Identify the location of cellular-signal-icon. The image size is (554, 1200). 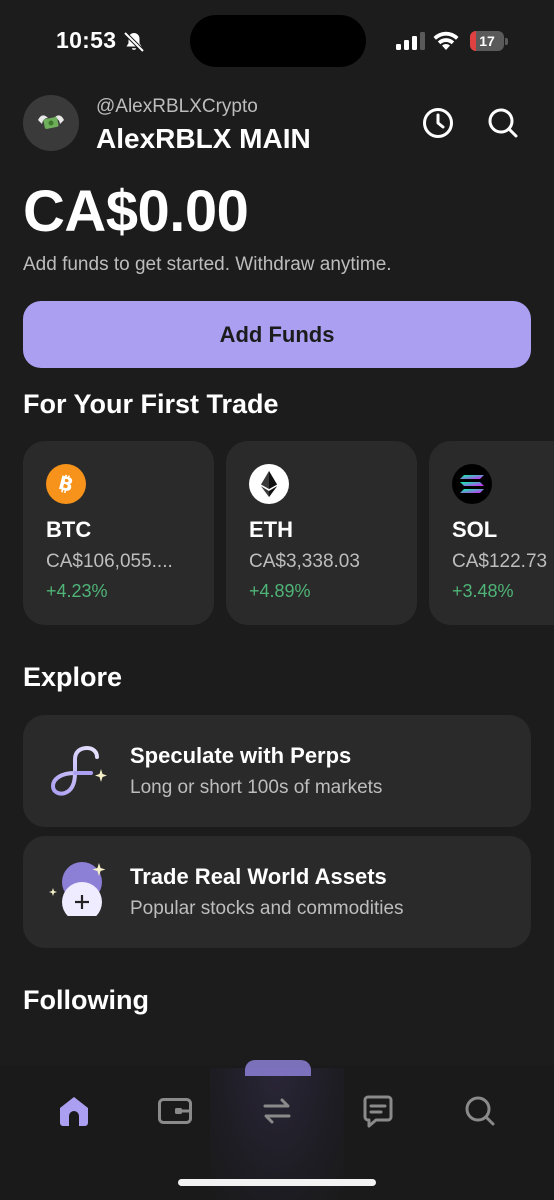
(410, 41).